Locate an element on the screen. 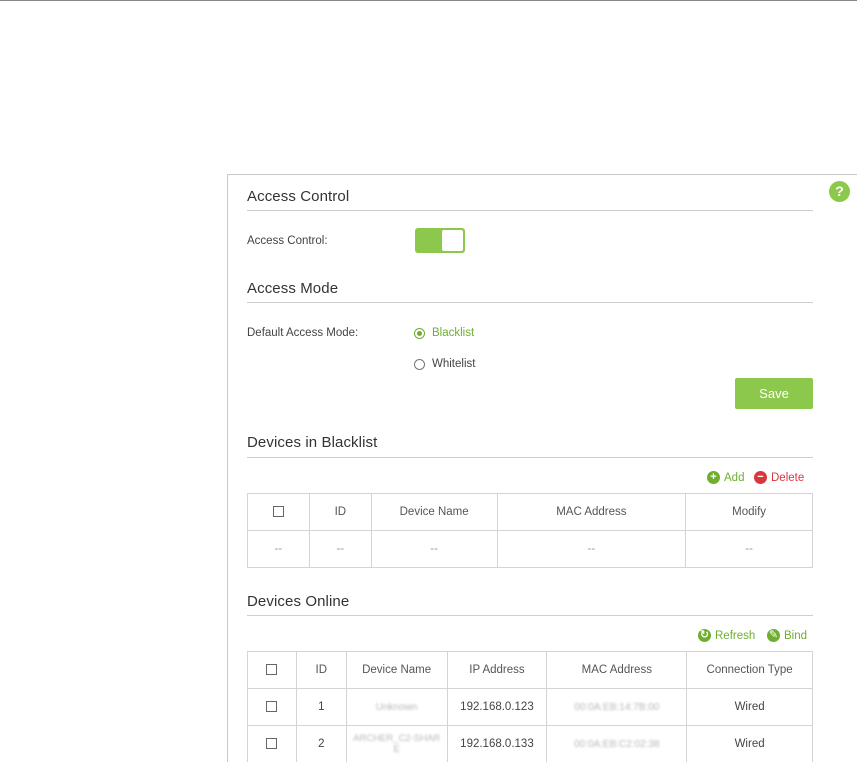 The image size is (857, 762). ip-address-cell: 192.168.0.123 is located at coordinates (497, 707).